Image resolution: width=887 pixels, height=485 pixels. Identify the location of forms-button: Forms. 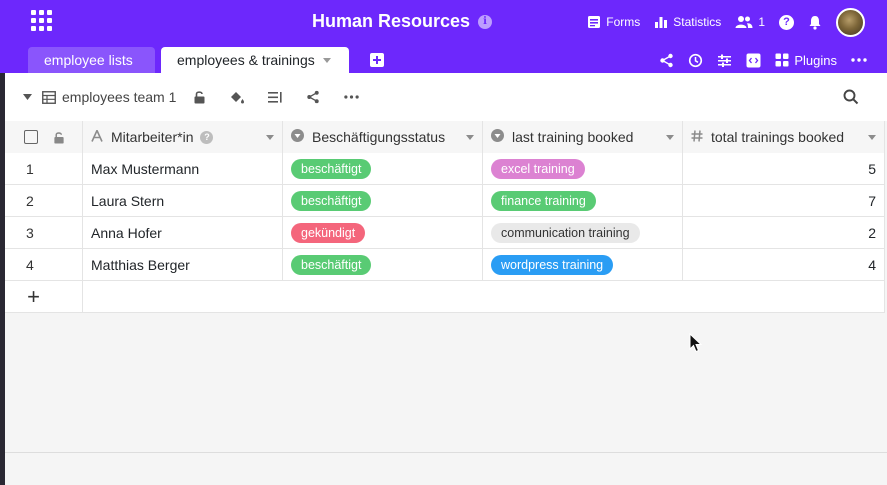
(613, 22).